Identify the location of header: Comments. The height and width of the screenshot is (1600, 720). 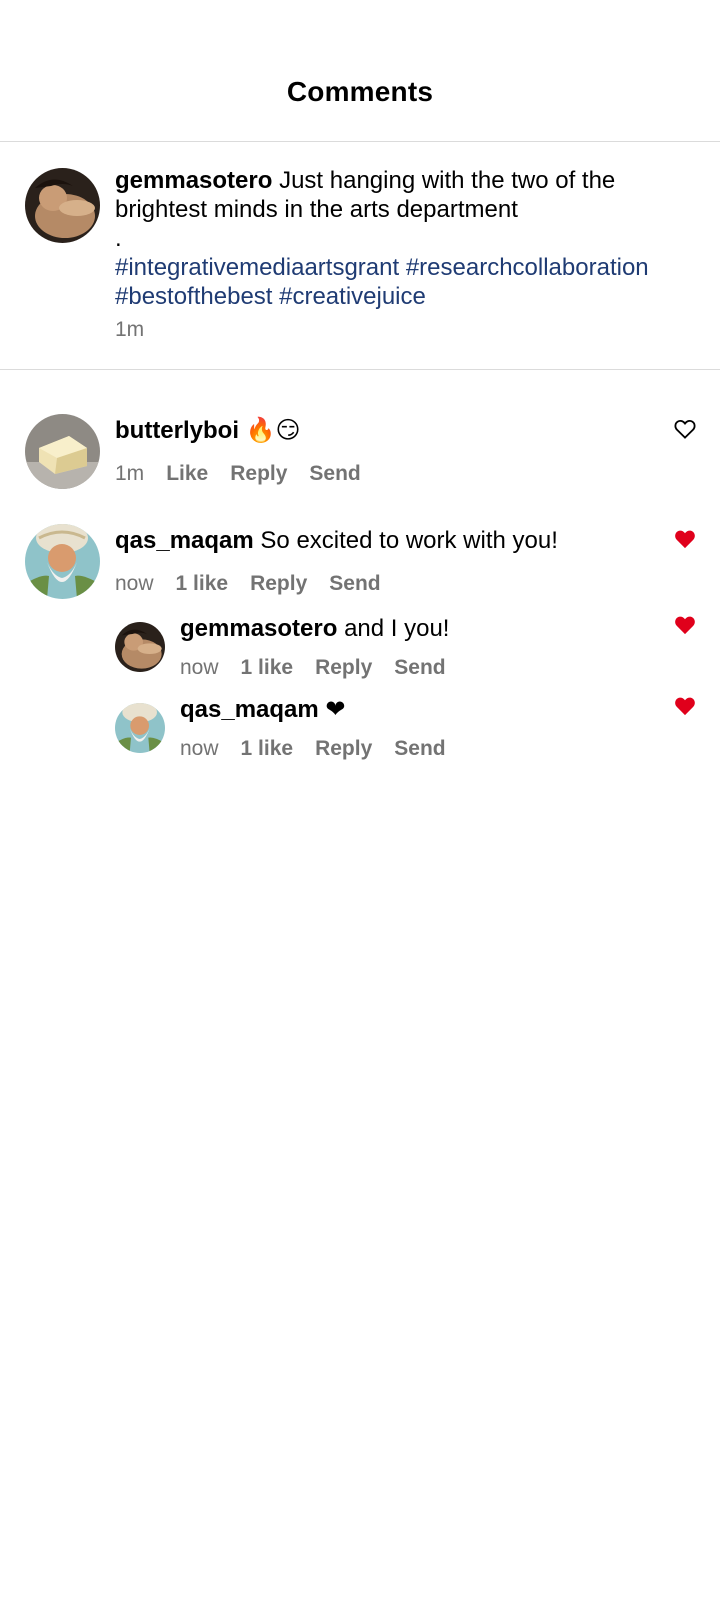
(360, 71).